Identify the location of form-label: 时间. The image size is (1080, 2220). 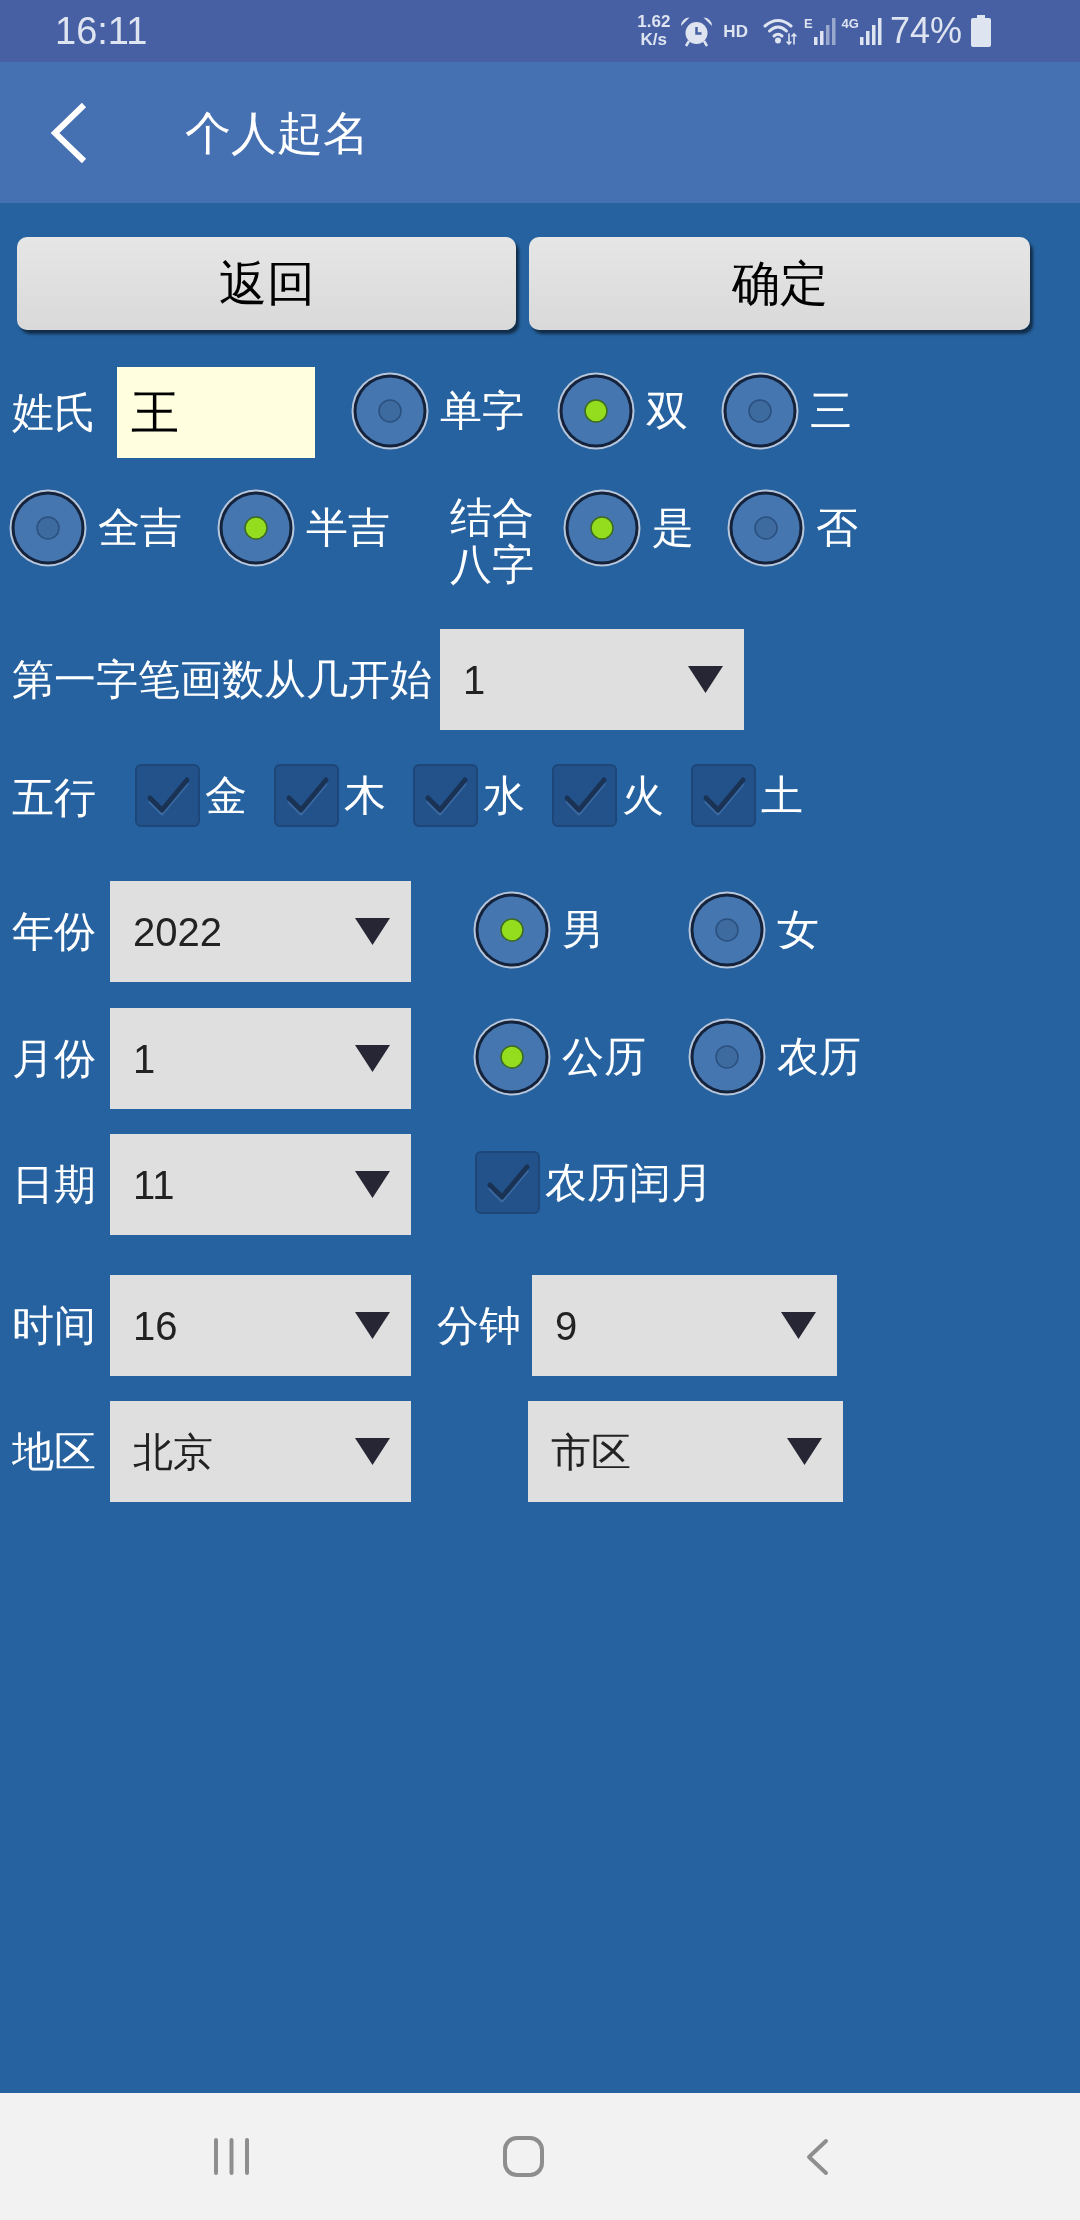
(54, 1325).